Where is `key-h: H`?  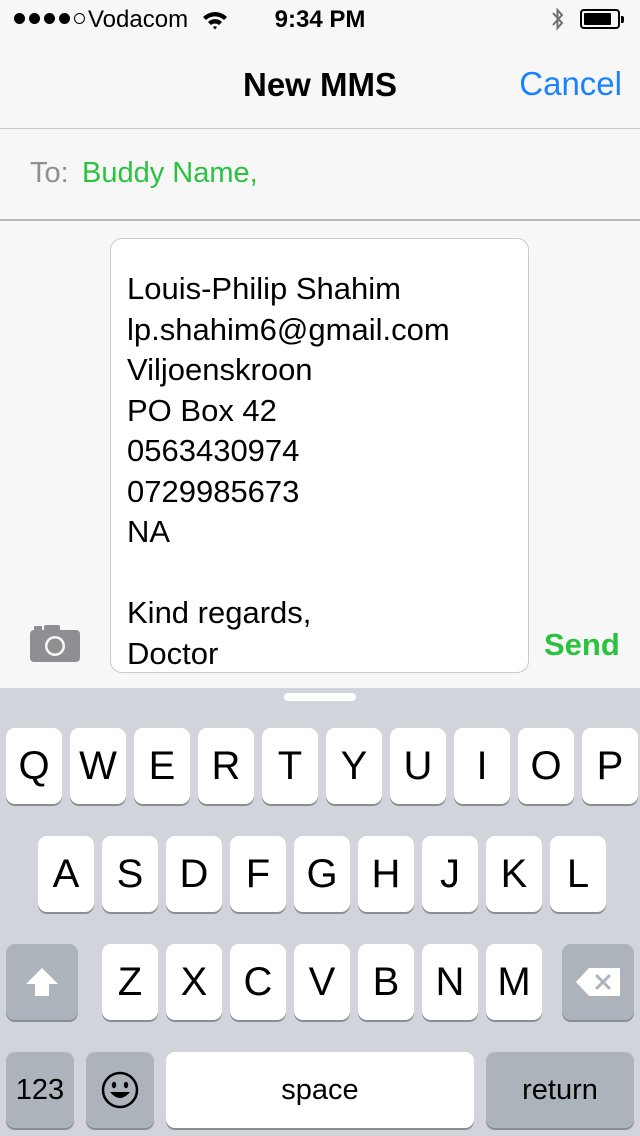
key-h: H is located at coordinates (386, 874).